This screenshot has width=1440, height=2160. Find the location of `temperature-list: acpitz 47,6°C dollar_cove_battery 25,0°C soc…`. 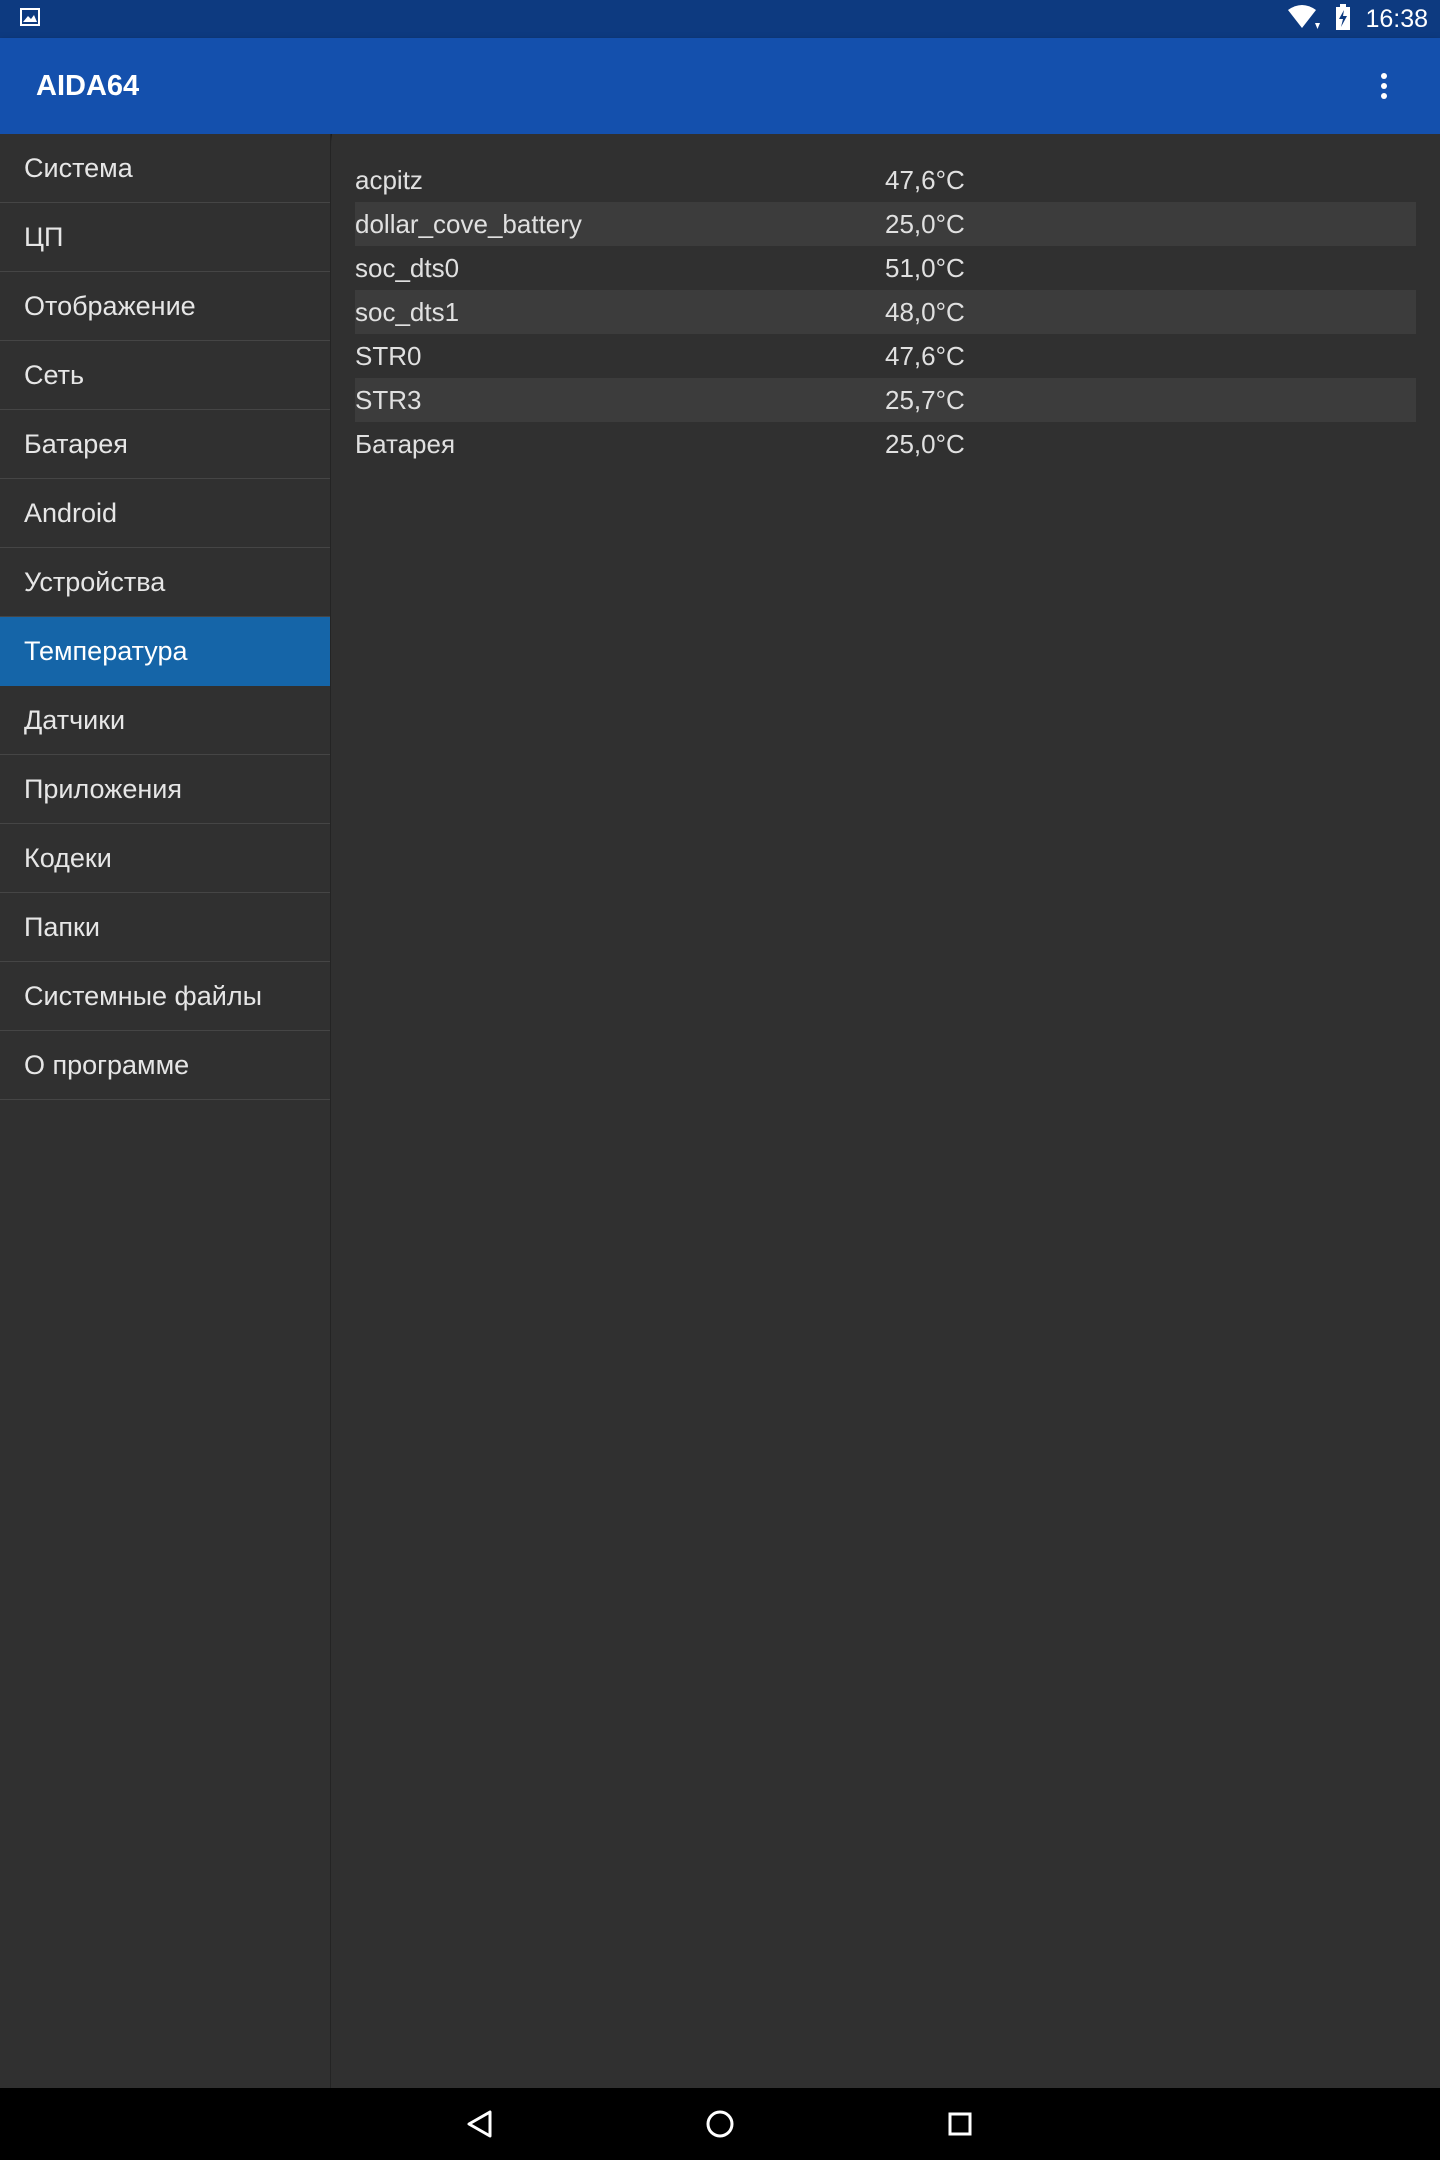

temperature-list: acpitz 47,6°C dollar_cove_battery 25,0°C soc… is located at coordinates (885, 312).